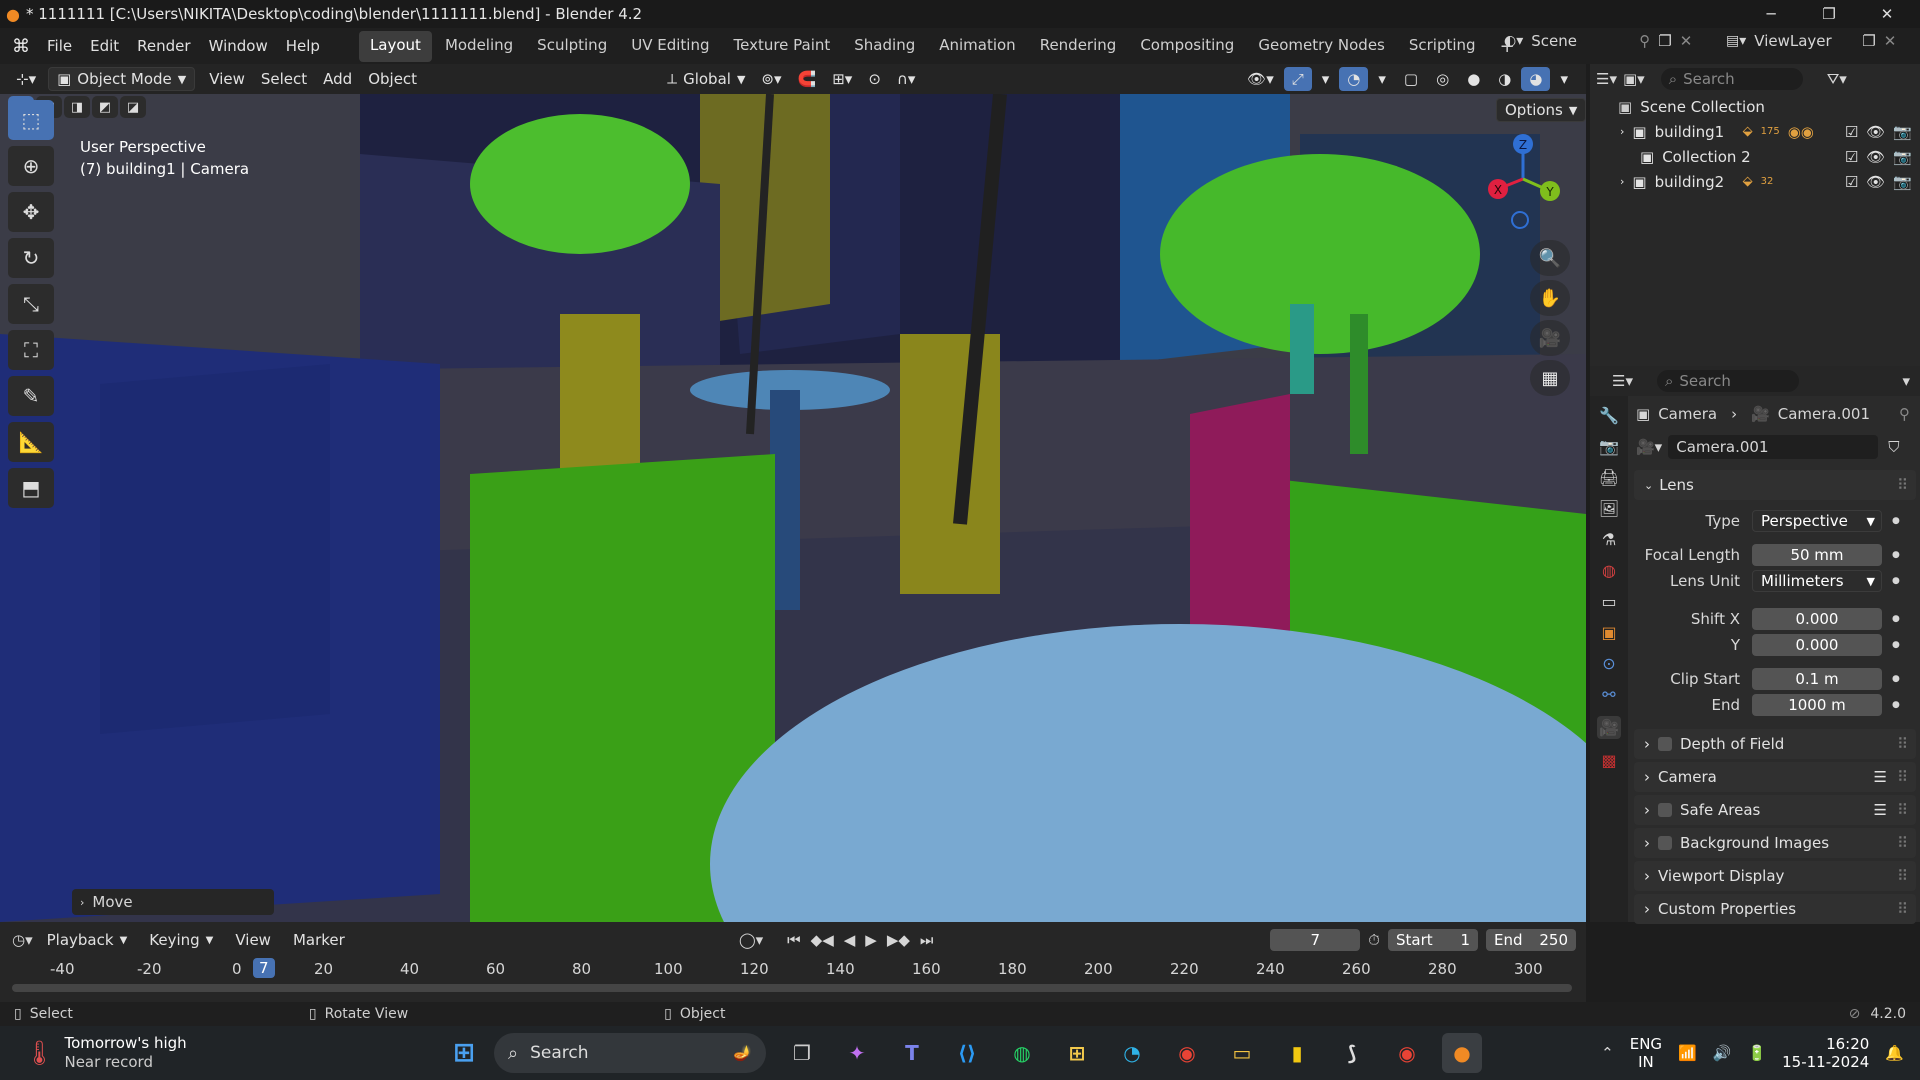 Image resolution: width=1920 pixels, height=1080 pixels. What do you see at coordinates (1906, 381) in the screenshot?
I see `chevron-down-icon: ▾` at bounding box center [1906, 381].